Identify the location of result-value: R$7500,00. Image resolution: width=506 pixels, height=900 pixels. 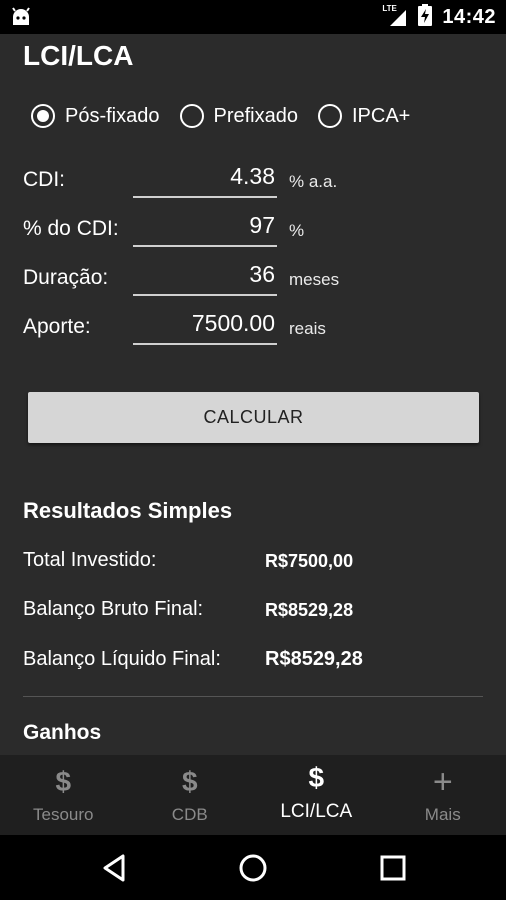
(309, 561).